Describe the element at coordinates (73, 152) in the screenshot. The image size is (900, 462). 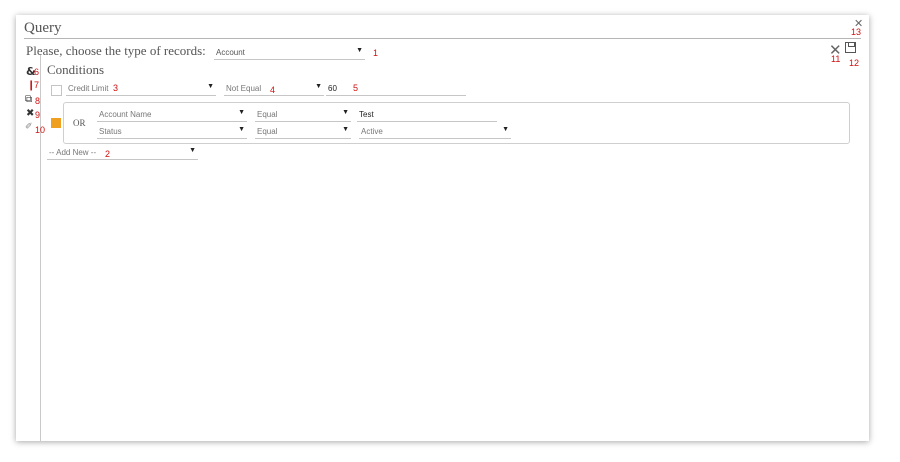
I see `add-new-label: -- Add New --` at that location.